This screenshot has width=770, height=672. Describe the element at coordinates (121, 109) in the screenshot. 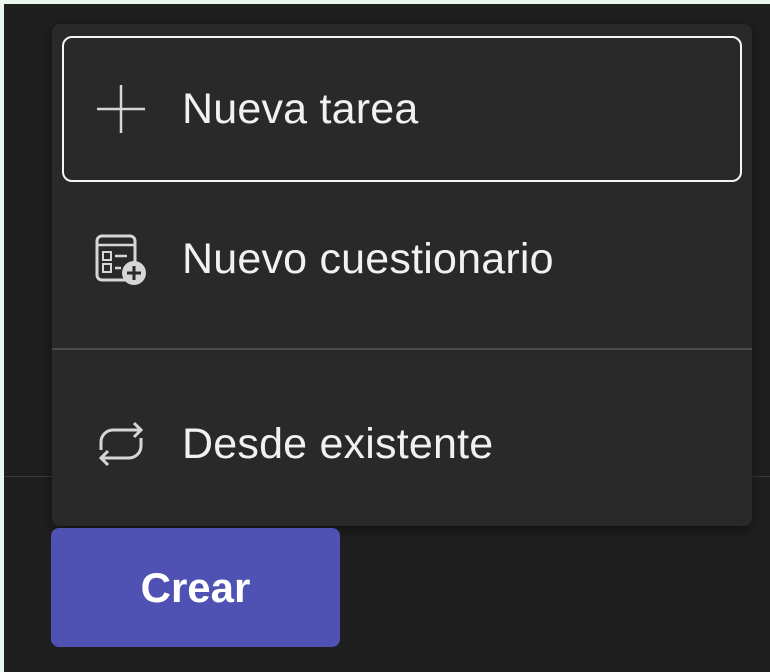

I see `add-icon` at that location.